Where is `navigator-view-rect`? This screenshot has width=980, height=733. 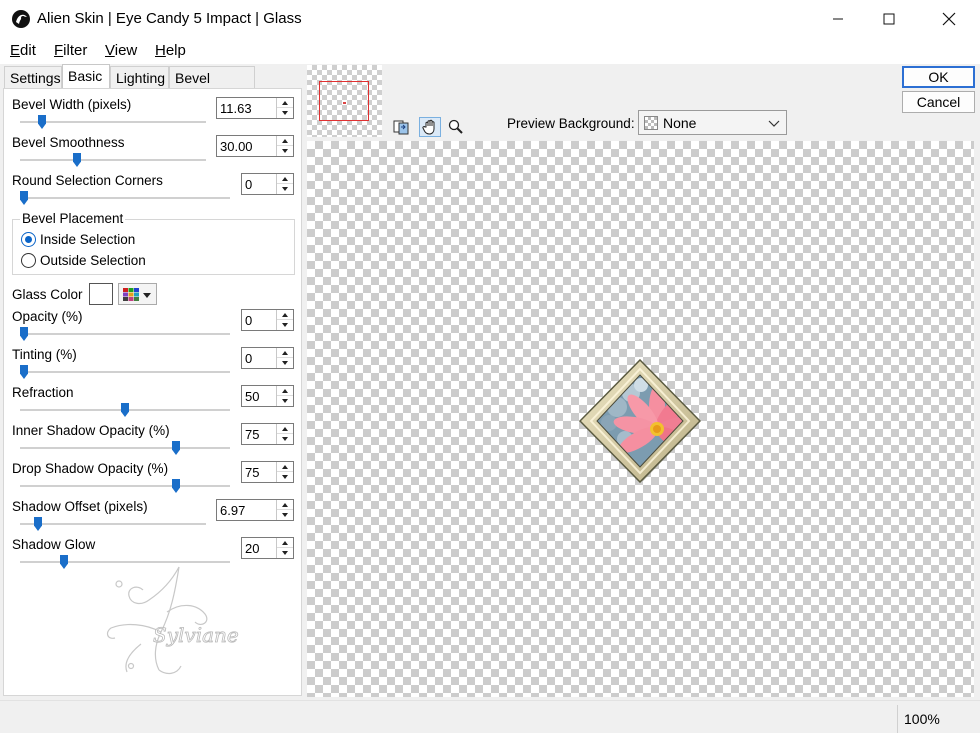
navigator-view-rect is located at coordinates (344, 101).